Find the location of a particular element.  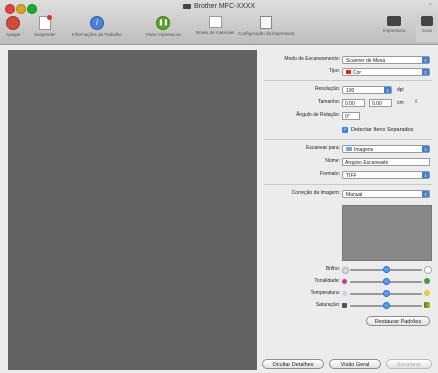

toolbar-scan-button: Scan is located at coordinates (427, 28).